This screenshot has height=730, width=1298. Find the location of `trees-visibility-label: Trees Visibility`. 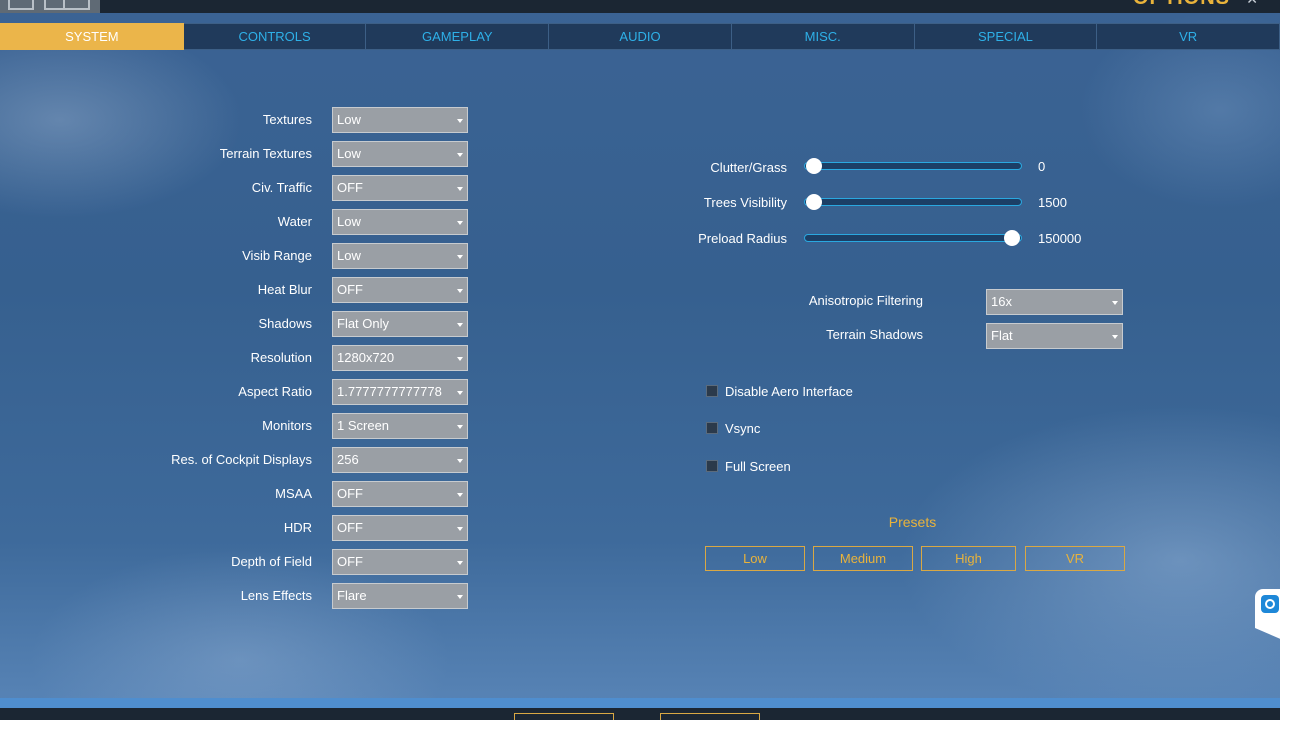

trees-visibility-label: Trees Visibility is located at coordinates (745, 202).